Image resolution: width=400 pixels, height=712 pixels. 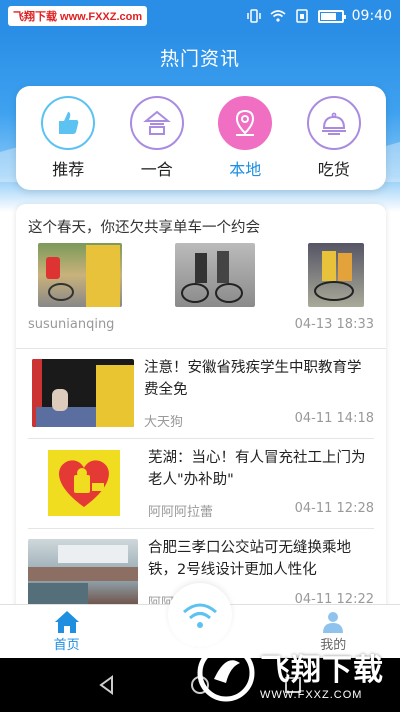 I want to click on sim-icon, so click(x=301, y=16).